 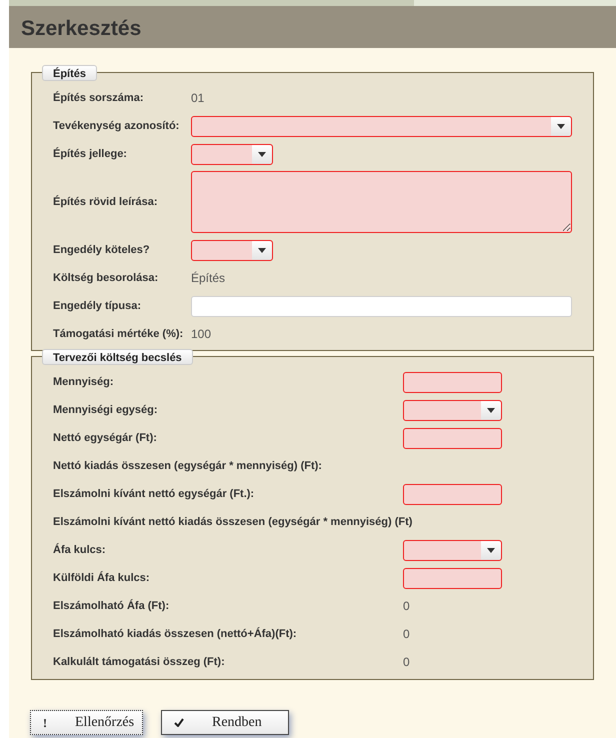 What do you see at coordinates (105, 438) in the screenshot?
I see `field-label: Nettó egységár (Ft):` at bounding box center [105, 438].